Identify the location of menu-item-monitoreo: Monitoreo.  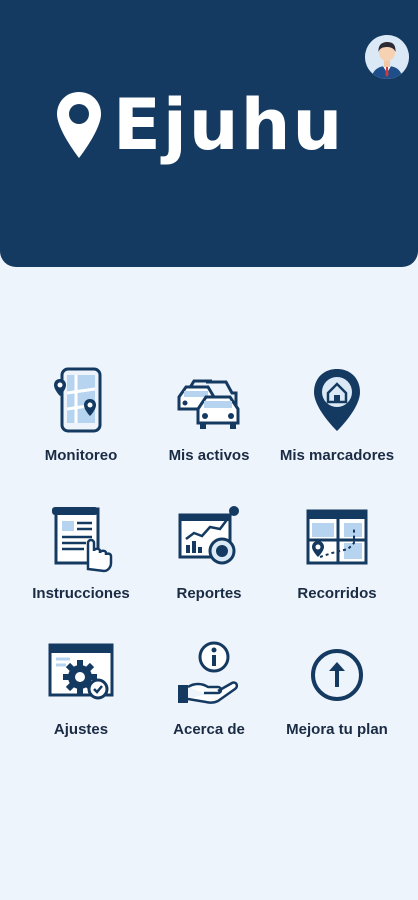
(81, 415).